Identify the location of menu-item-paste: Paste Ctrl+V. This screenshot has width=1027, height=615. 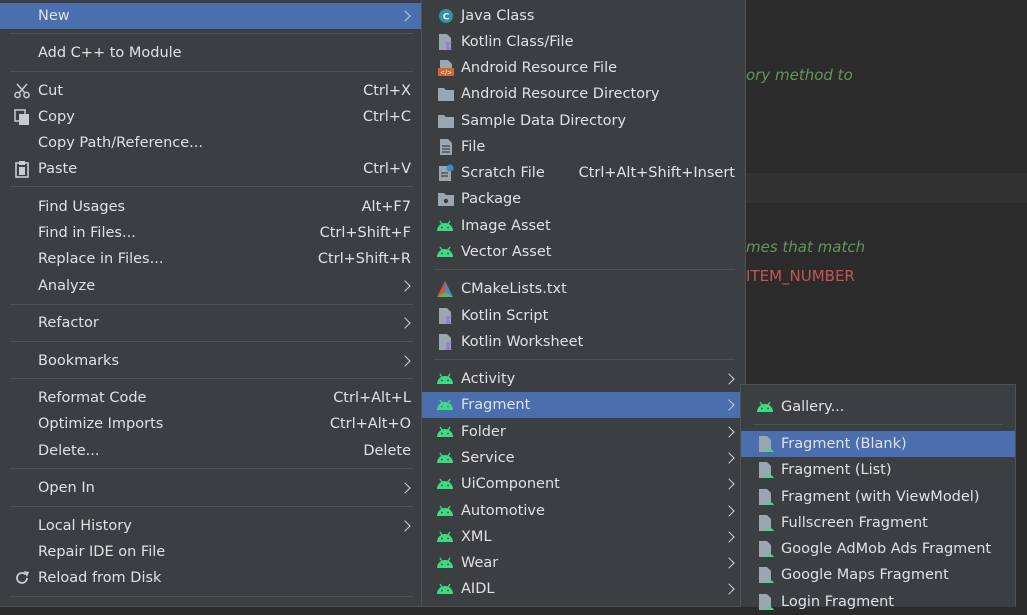
(210, 169).